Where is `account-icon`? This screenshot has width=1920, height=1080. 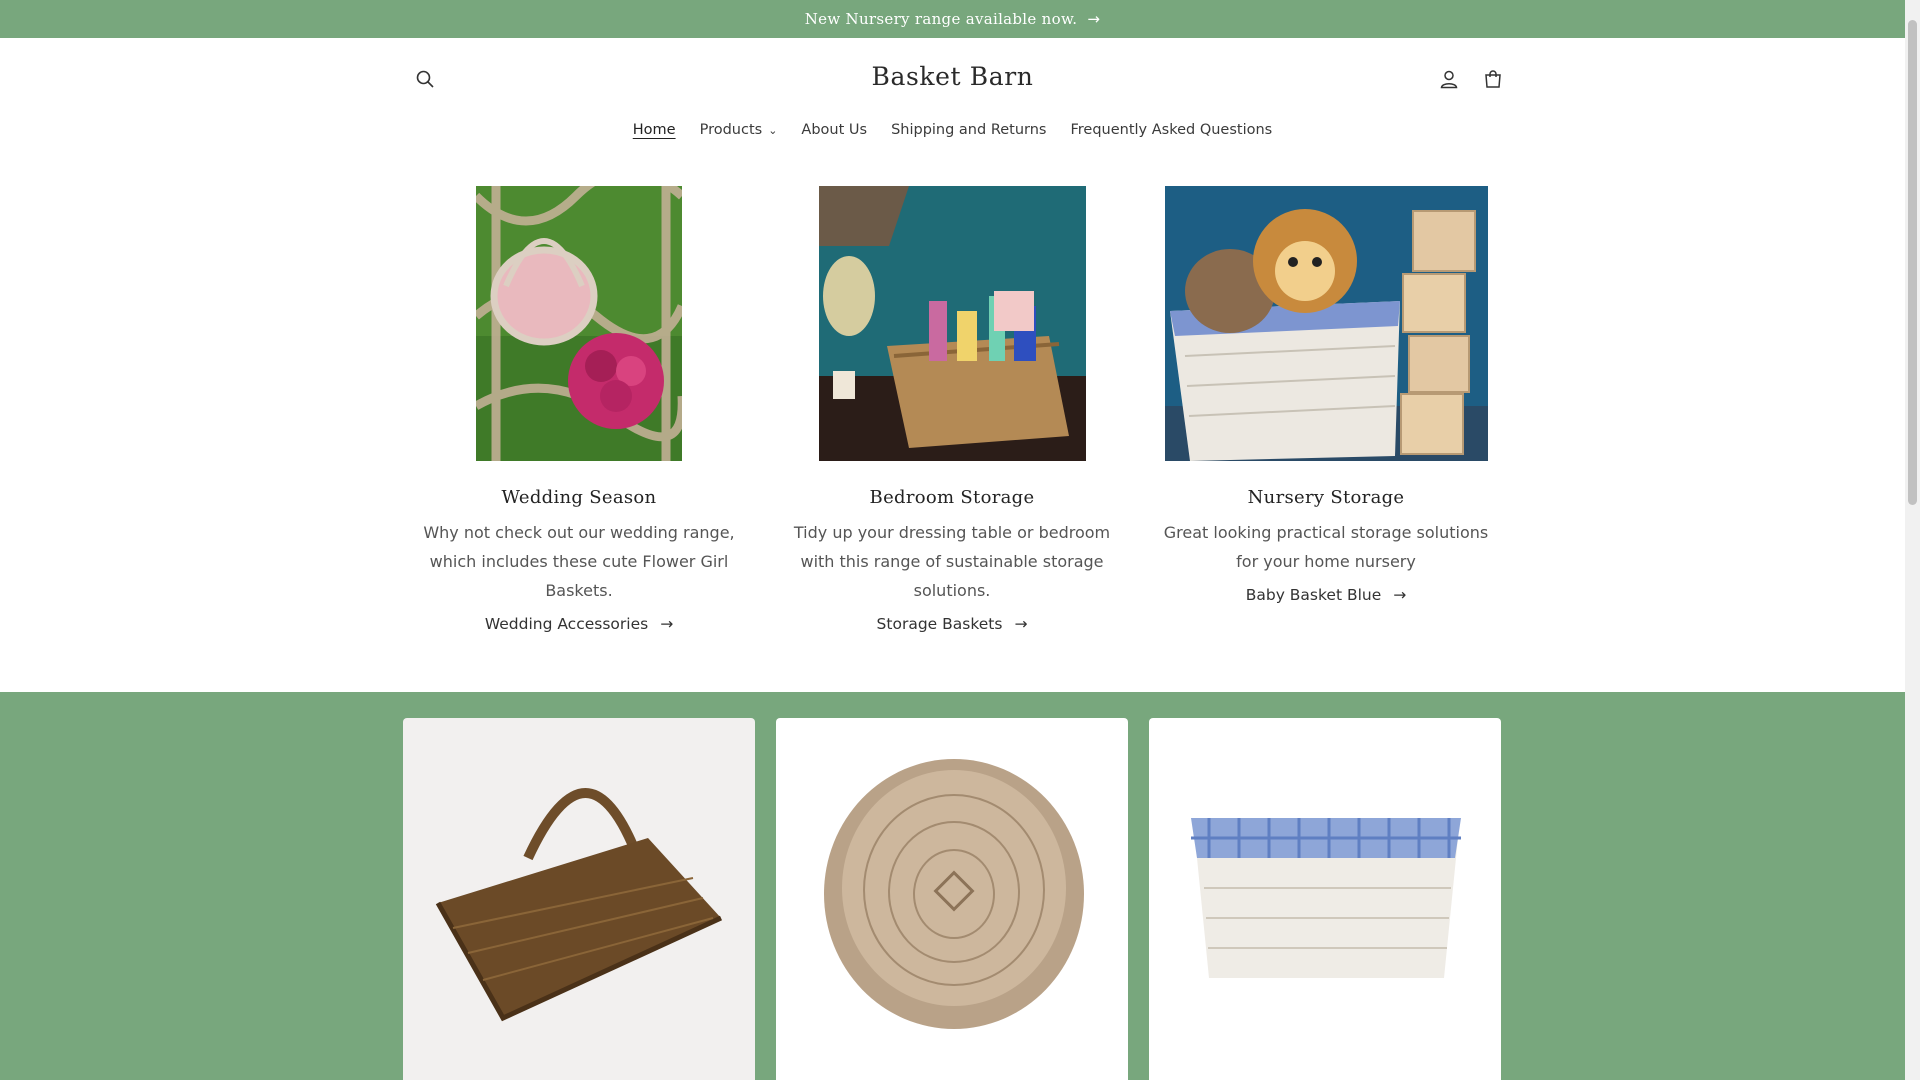 account-icon is located at coordinates (1449, 79).